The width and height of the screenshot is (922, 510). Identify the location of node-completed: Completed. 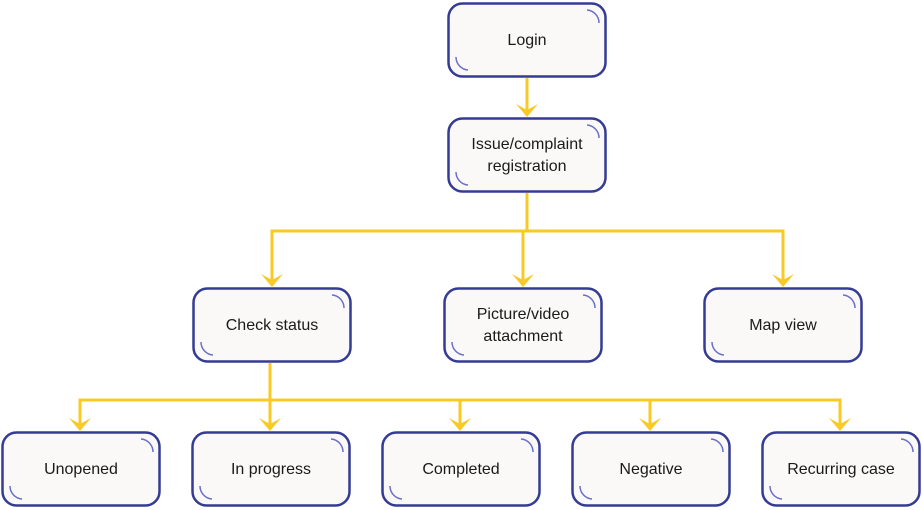
(461, 469).